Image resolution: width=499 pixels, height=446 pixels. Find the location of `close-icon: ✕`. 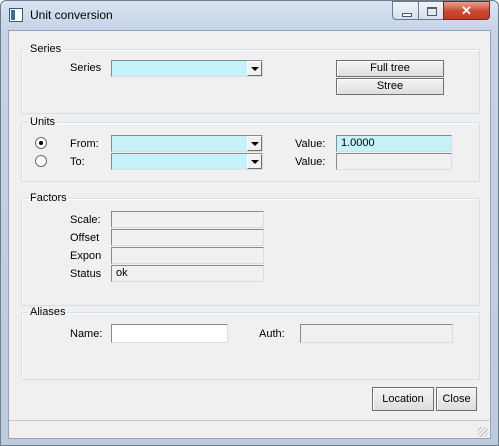

close-icon: ✕ is located at coordinates (466, 10).